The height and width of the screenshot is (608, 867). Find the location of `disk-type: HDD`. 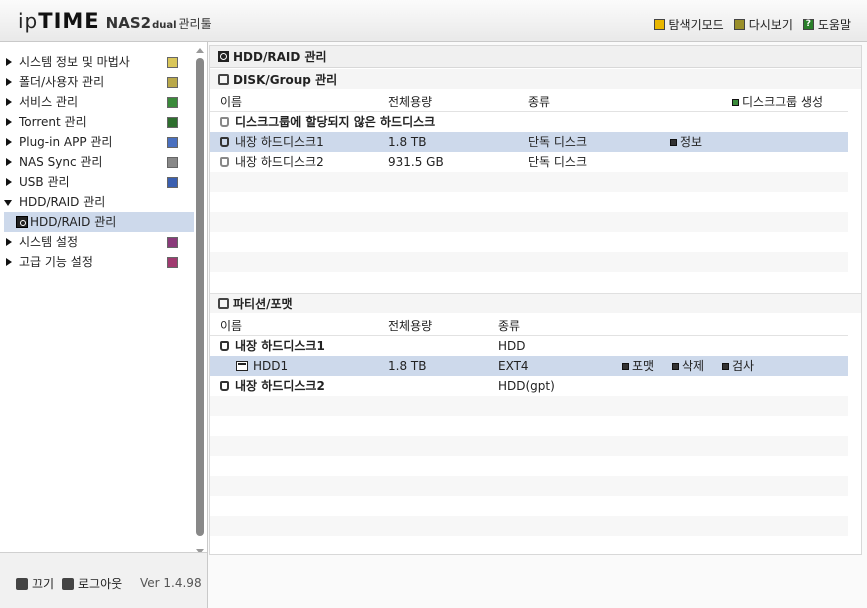

disk-type: HDD is located at coordinates (512, 346).